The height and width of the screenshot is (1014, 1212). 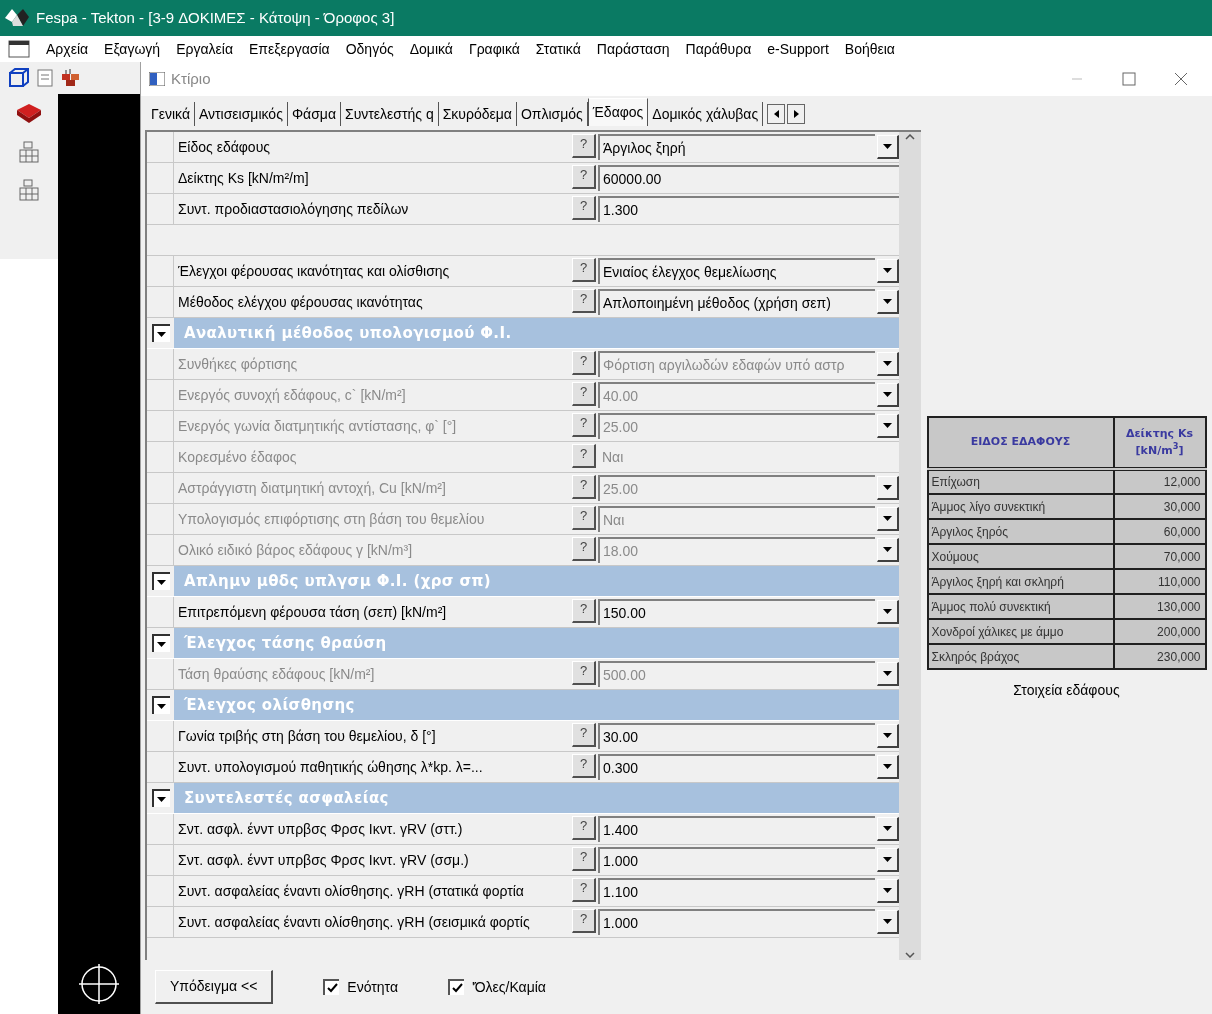 What do you see at coordinates (633, 49) in the screenshot?
I see `menu-item: Παράσταση` at bounding box center [633, 49].